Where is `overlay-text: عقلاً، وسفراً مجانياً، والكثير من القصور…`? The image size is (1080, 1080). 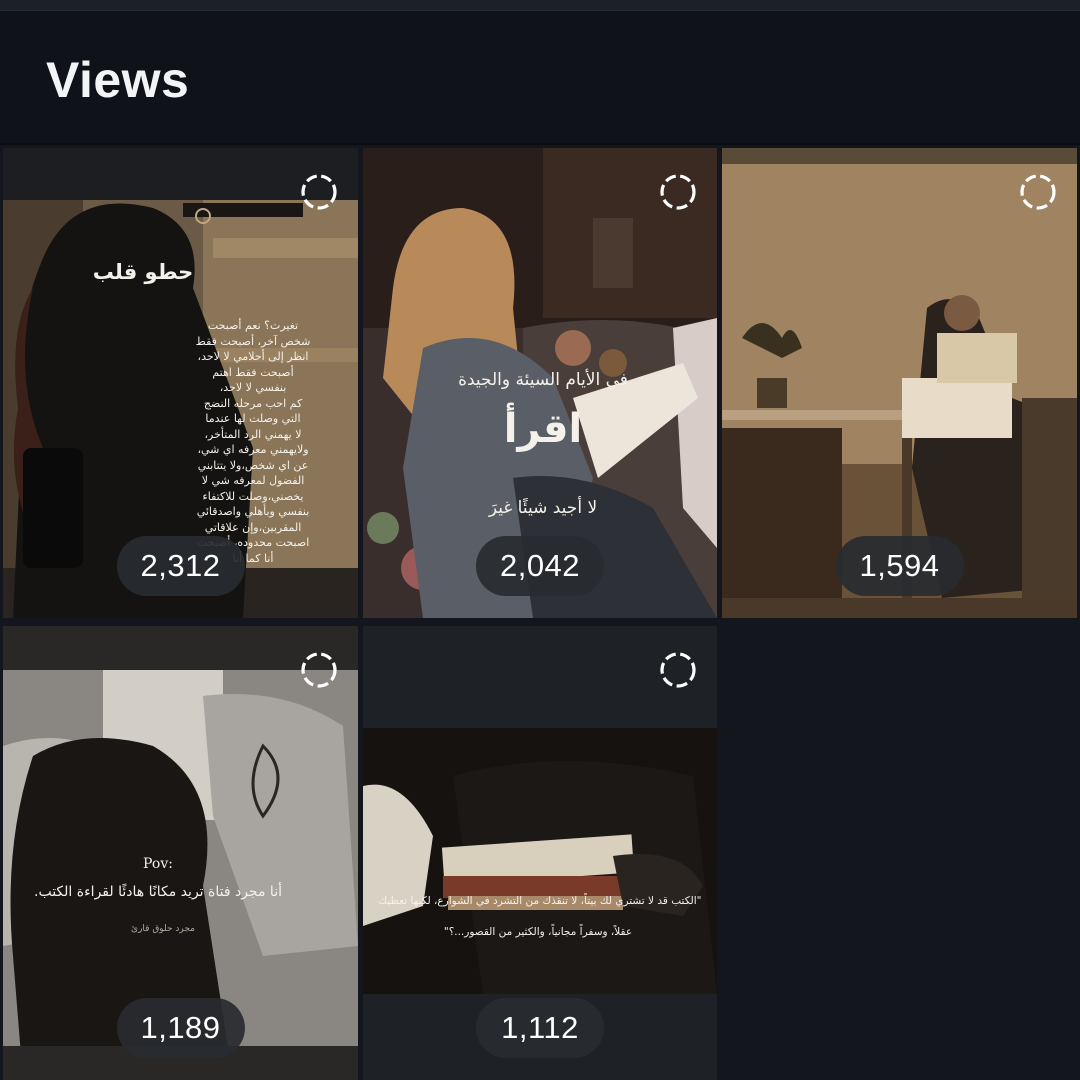
overlay-text: عقلاً، وسفراً مجانياً، والكثير من القصور… is located at coordinates (538, 932).